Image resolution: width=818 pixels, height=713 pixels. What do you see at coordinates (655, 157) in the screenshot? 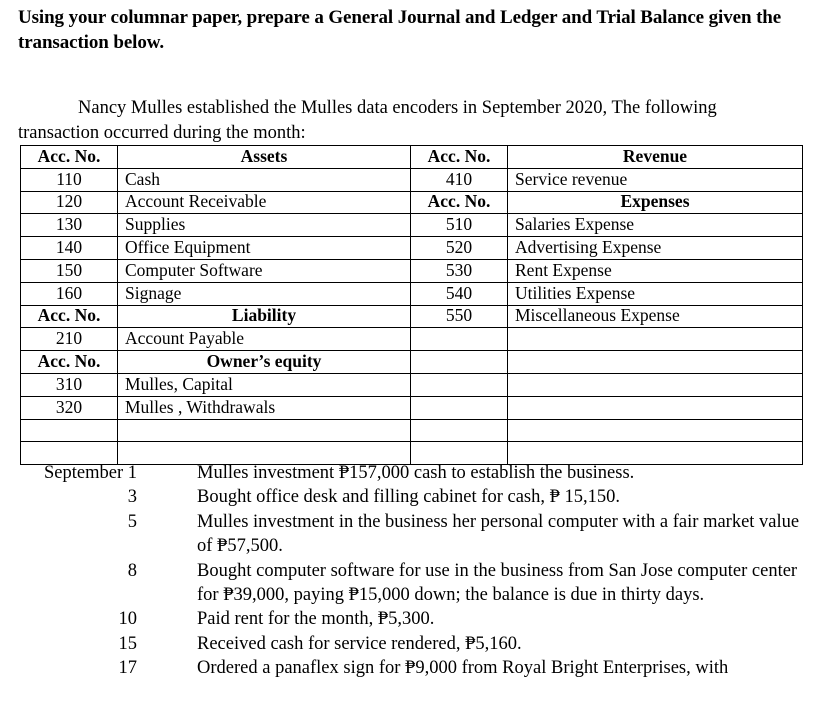
I see `table-header-cell: Revenue` at bounding box center [655, 157].